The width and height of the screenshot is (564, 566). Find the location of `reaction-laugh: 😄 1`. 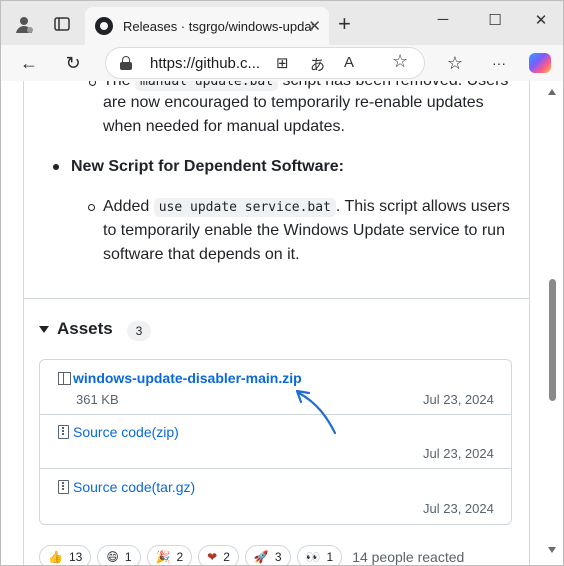

reaction-laugh: 😄 1 is located at coordinates (119, 555).